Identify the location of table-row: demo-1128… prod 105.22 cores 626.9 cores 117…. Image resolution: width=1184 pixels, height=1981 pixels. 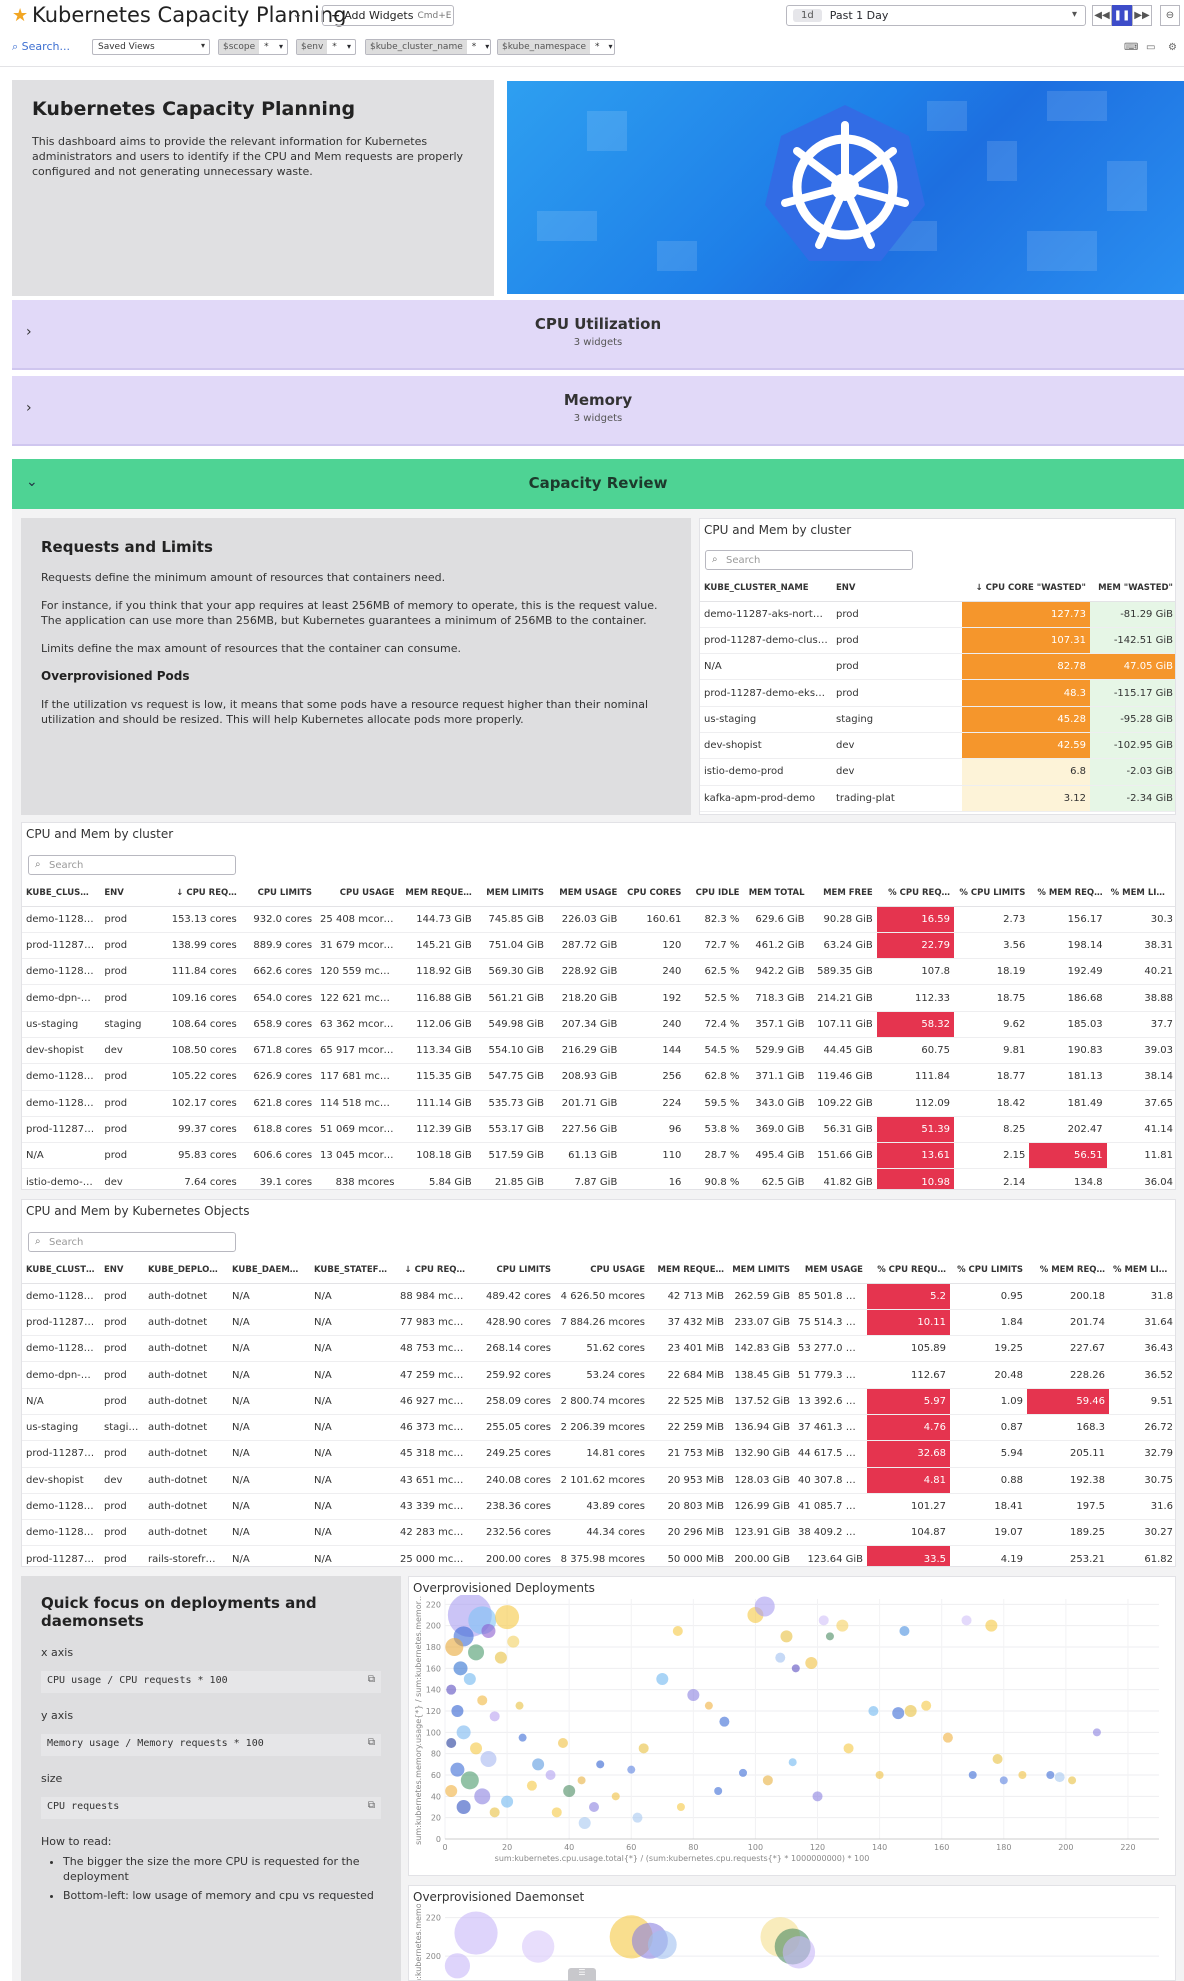
(598, 1077).